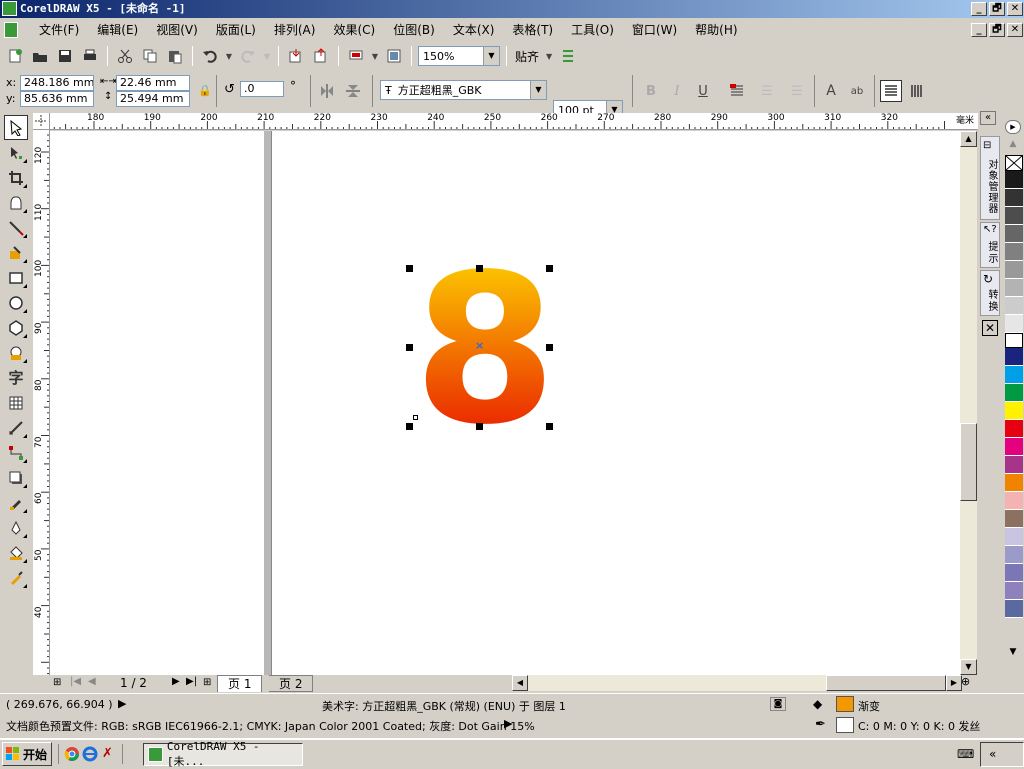  I want to click on x-position-field: 248.186 mm, so click(57, 83).